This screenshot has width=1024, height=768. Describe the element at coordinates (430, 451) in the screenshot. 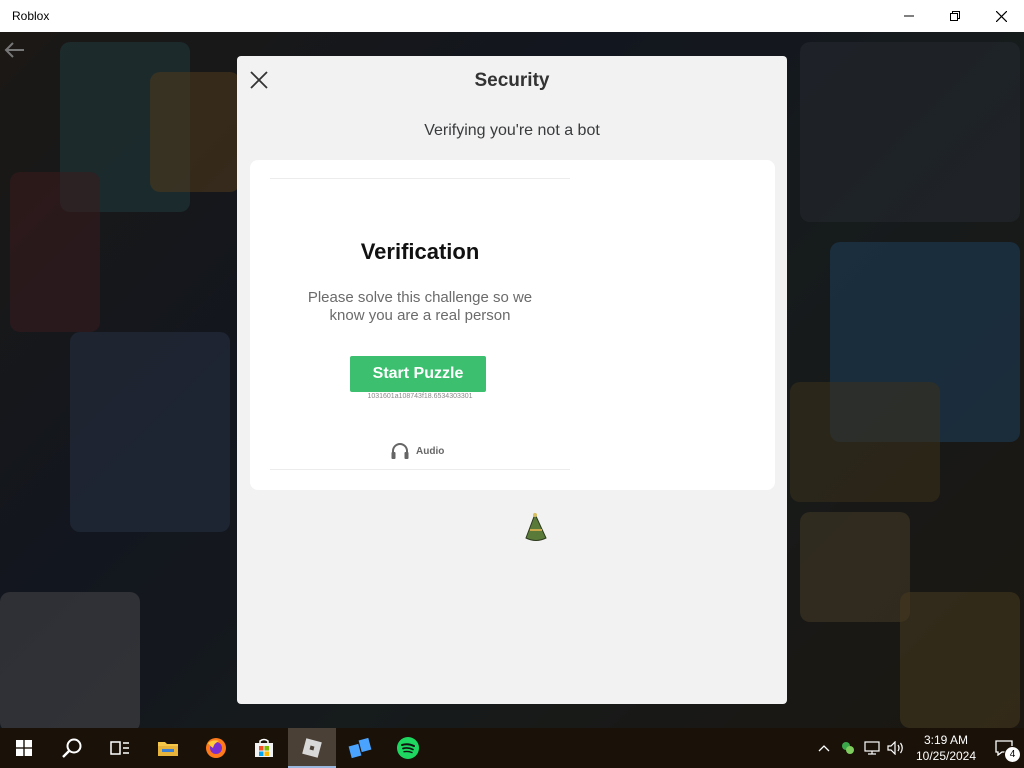

I see `audio-label: Audio` at that location.